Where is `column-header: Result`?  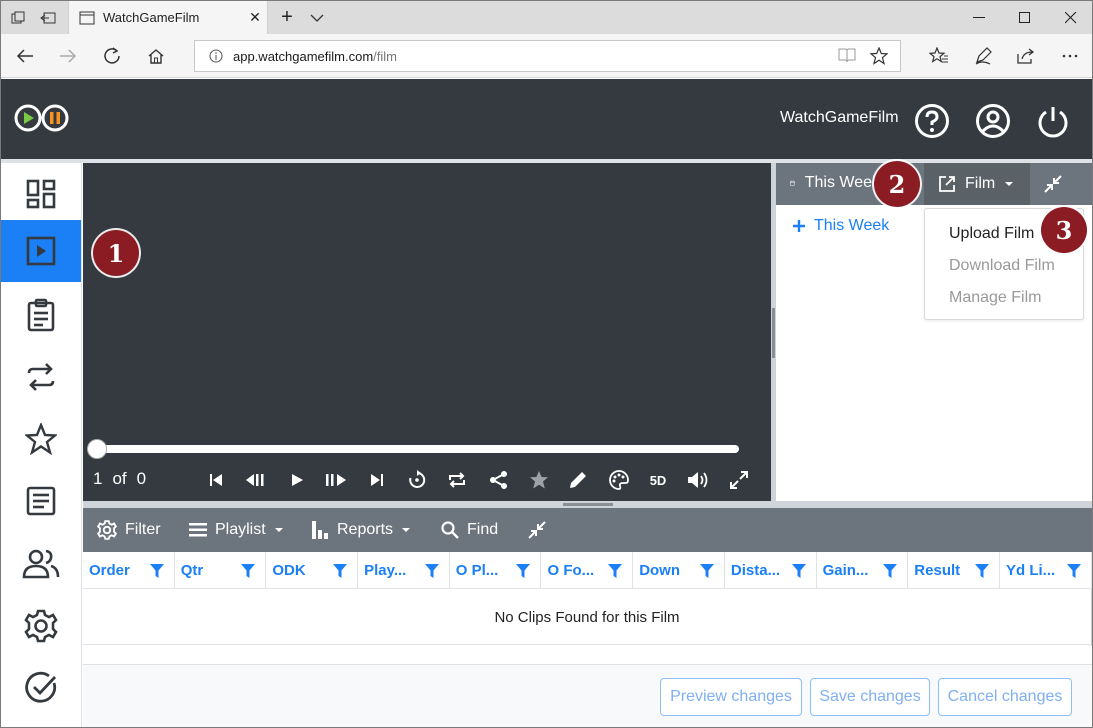
column-header: Result is located at coordinates (954, 570).